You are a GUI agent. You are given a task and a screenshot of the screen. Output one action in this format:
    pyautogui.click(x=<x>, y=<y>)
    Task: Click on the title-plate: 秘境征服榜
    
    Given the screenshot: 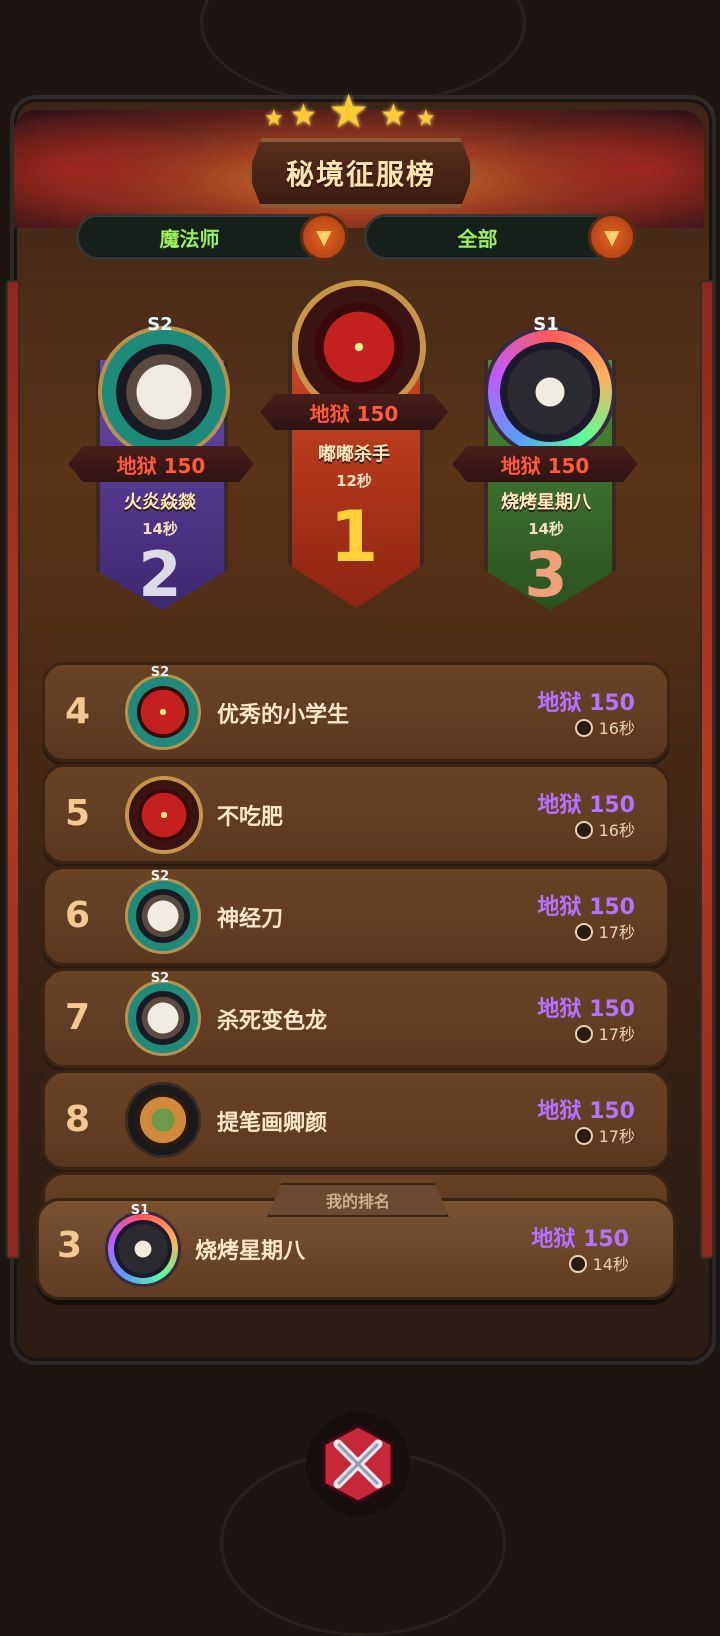 What is the action you would take?
    pyautogui.click(x=361, y=173)
    